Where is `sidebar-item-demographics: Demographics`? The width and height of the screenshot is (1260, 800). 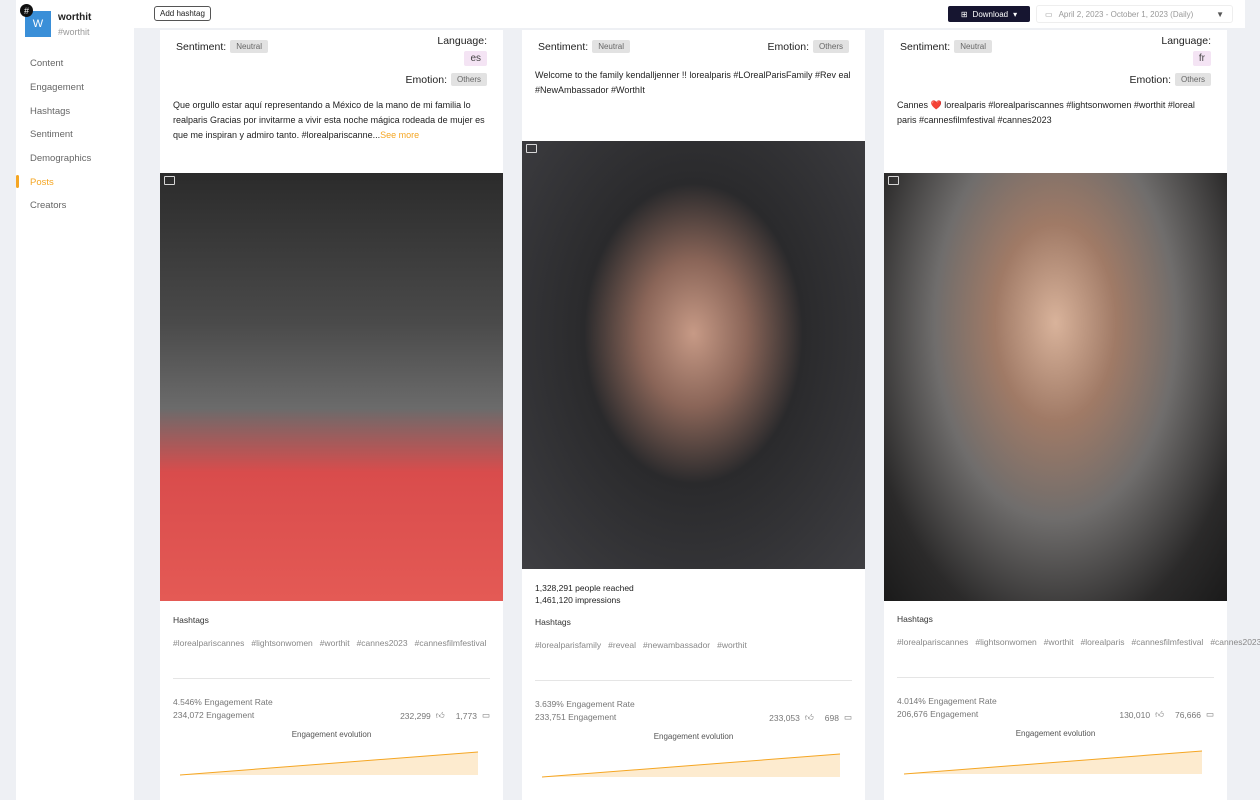
sidebar-item-demographics: Demographics is located at coordinates (75, 159).